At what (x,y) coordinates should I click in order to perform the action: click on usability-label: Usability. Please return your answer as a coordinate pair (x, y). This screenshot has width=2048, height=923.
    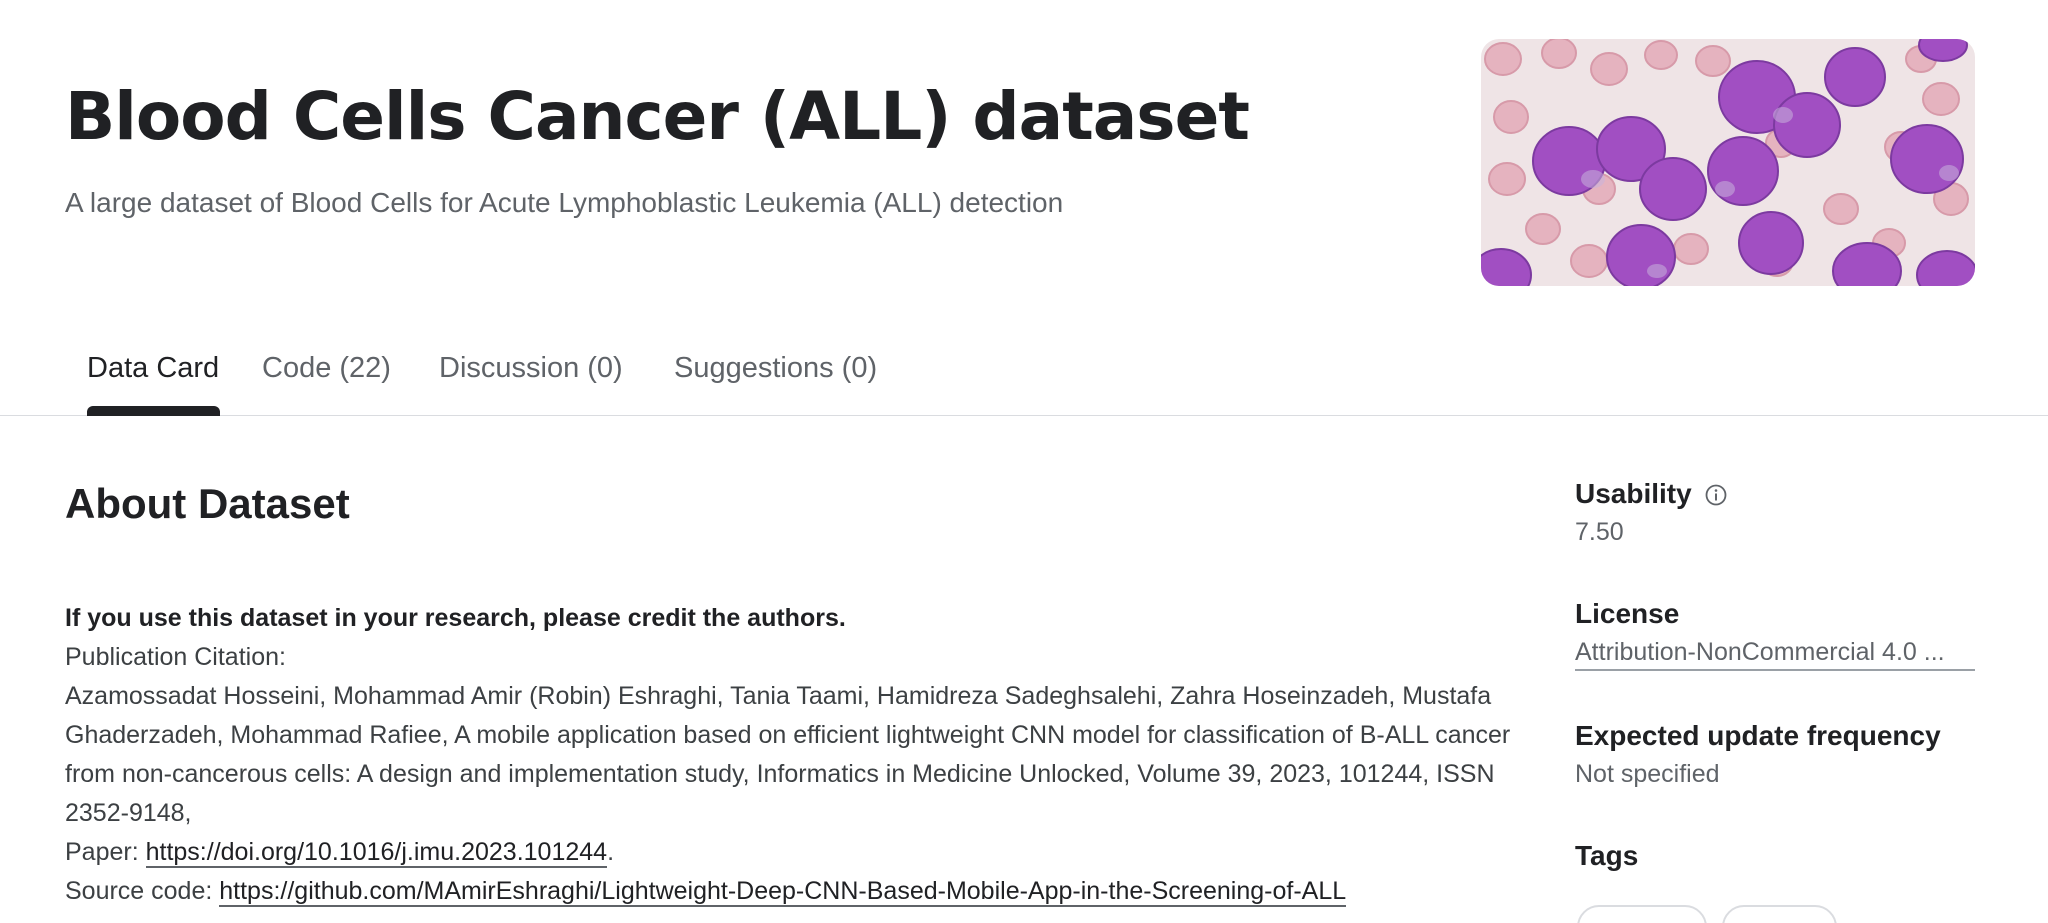
    Looking at the image, I should click on (1633, 493).